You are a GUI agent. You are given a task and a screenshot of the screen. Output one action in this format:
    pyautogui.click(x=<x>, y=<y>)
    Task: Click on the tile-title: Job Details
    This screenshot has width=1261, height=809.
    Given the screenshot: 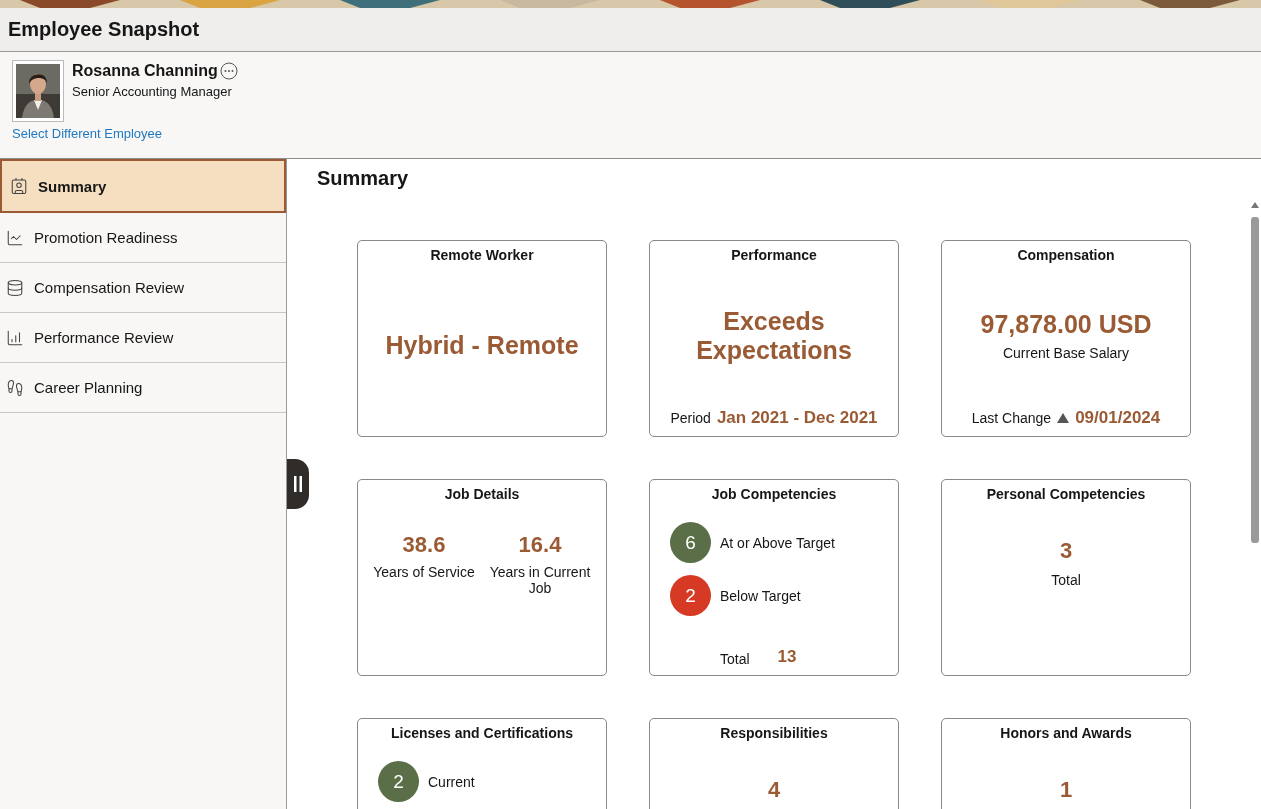 What is the action you would take?
    pyautogui.click(x=482, y=494)
    